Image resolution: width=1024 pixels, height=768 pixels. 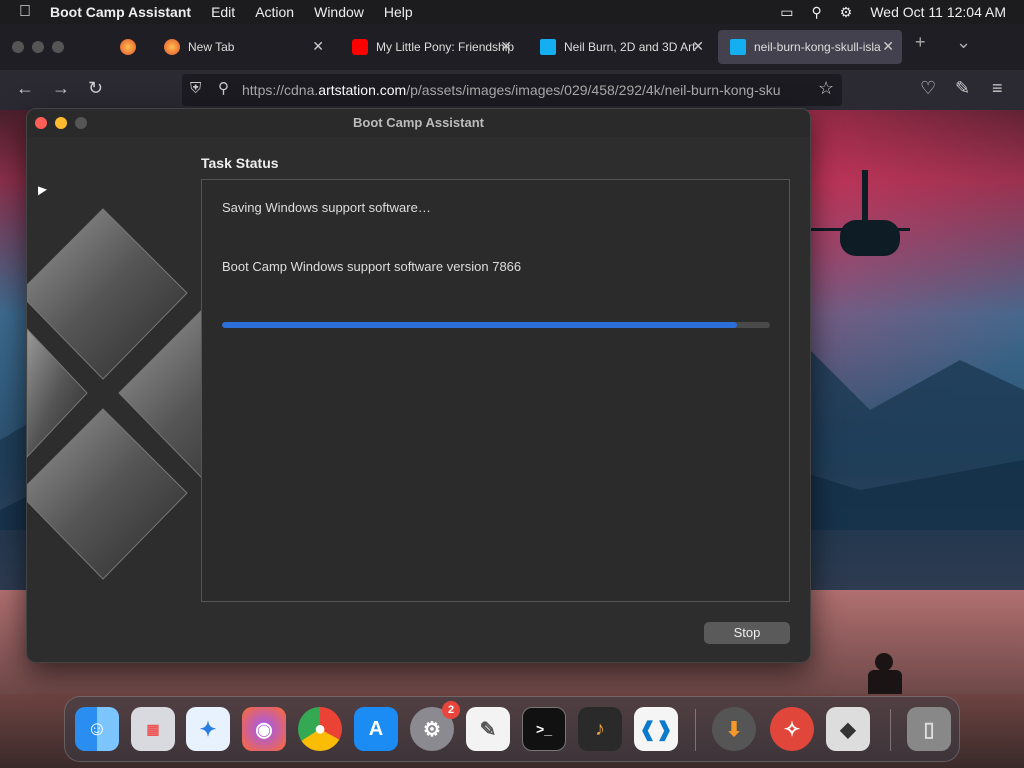 What do you see at coordinates (97, 729) in the screenshot?
I see `finder-icon: ☺` at bounding box center [97, 729].